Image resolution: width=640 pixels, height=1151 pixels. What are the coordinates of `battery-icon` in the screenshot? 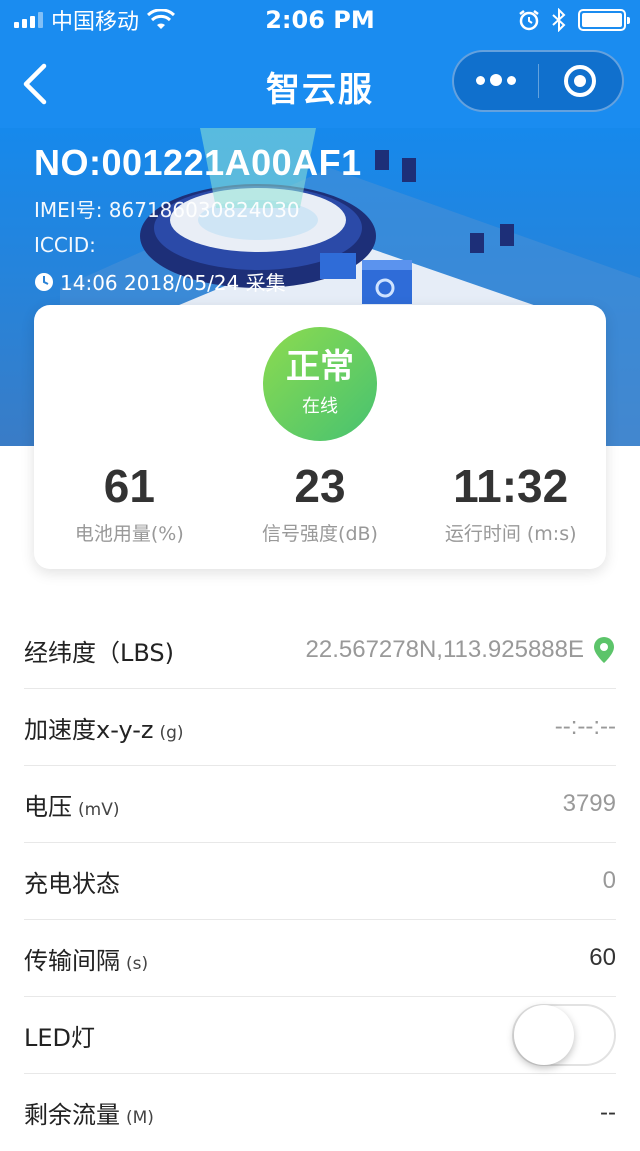 It's located at (604, 20).